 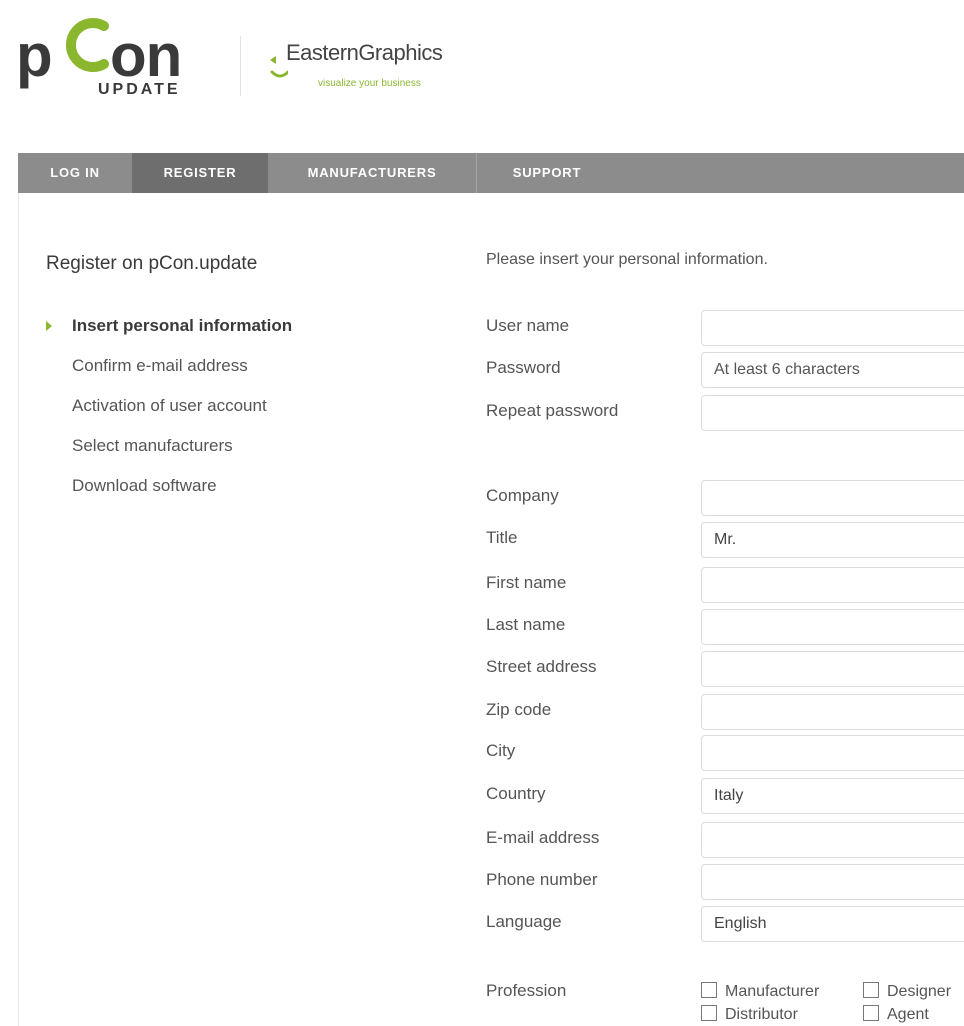 I want to click on title-label: Title, so click(x=502, y=537).